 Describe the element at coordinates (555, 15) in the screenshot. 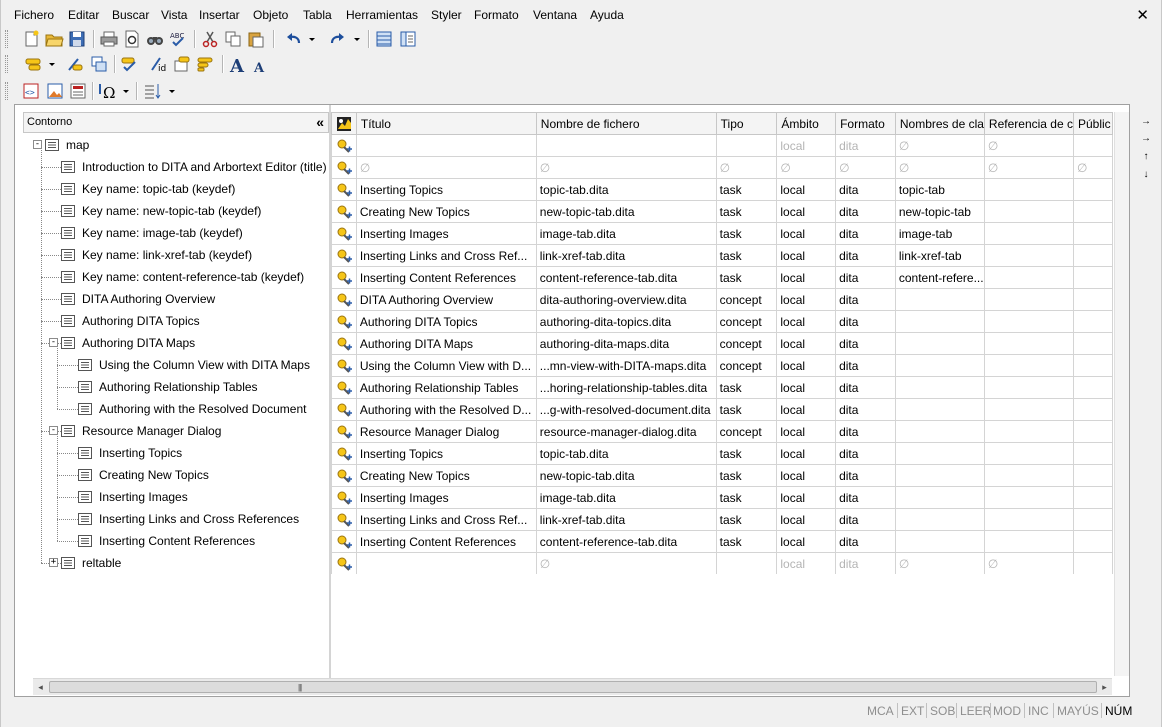

I see `menu-ventana: Ventana` at that location.